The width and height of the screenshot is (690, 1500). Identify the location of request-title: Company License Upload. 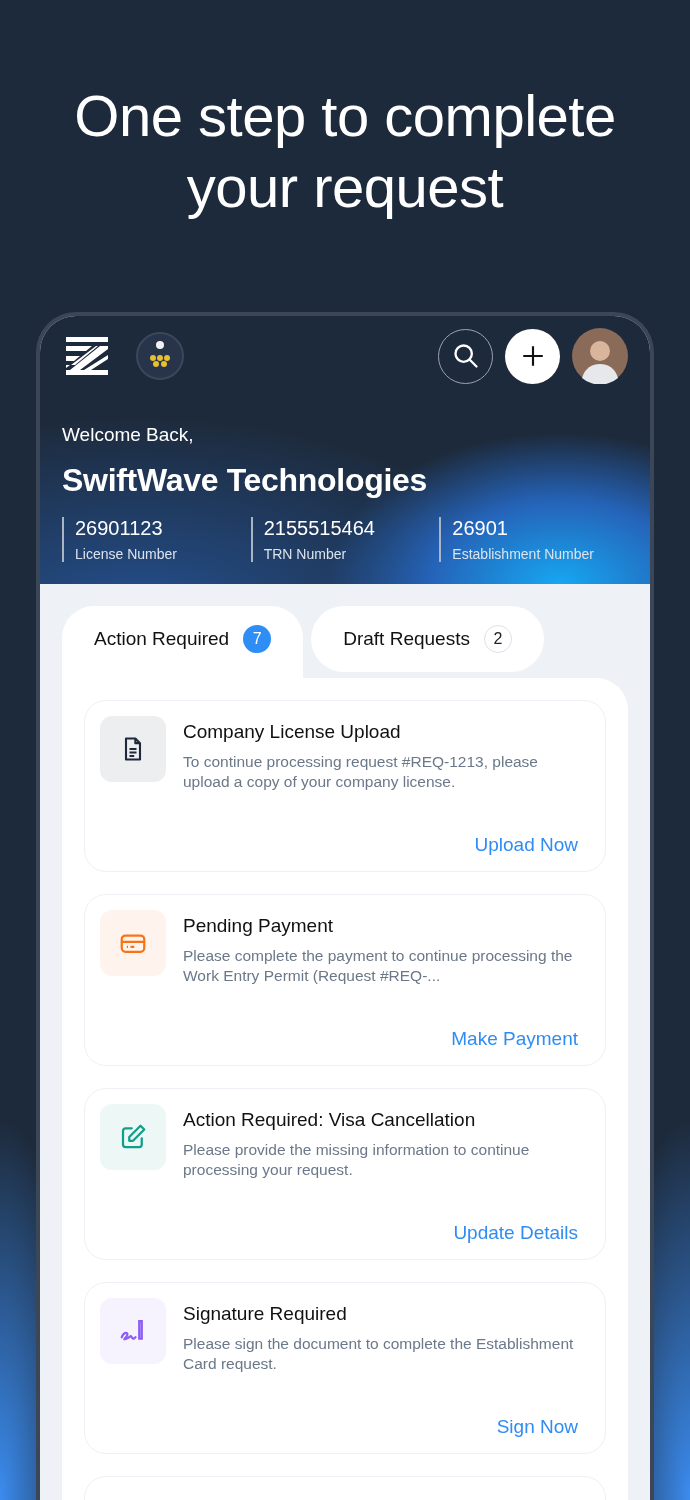
(292, 732).